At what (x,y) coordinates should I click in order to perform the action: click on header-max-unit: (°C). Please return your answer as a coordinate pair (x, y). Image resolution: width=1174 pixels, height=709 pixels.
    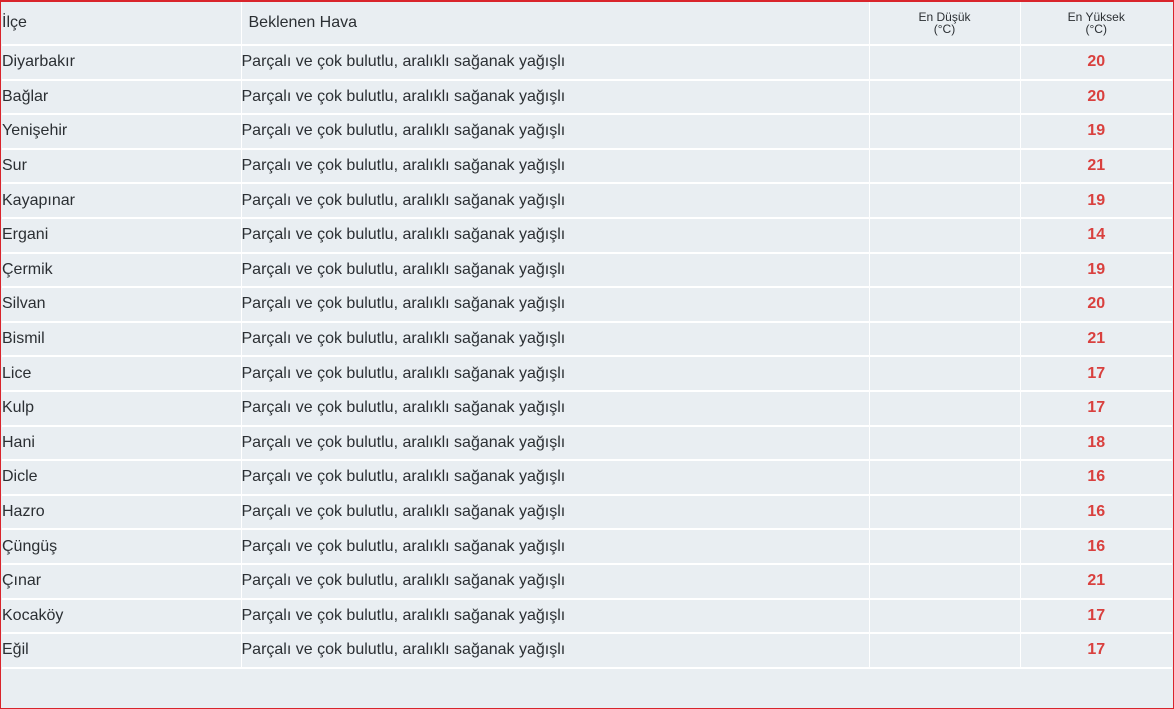
    Looking at the image, I should click on (1096, 29).